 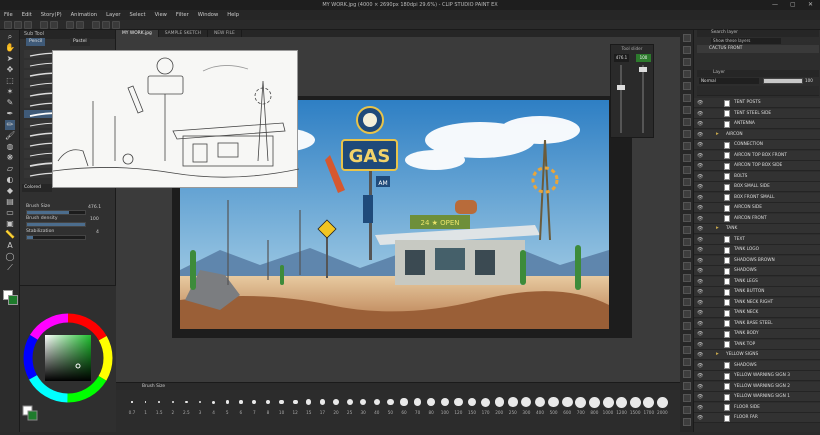 What do you see at coordinates (225, 33) in the screenshot?
I see `tab-new-file: NEW FILE` at bounding box center [225, 33].